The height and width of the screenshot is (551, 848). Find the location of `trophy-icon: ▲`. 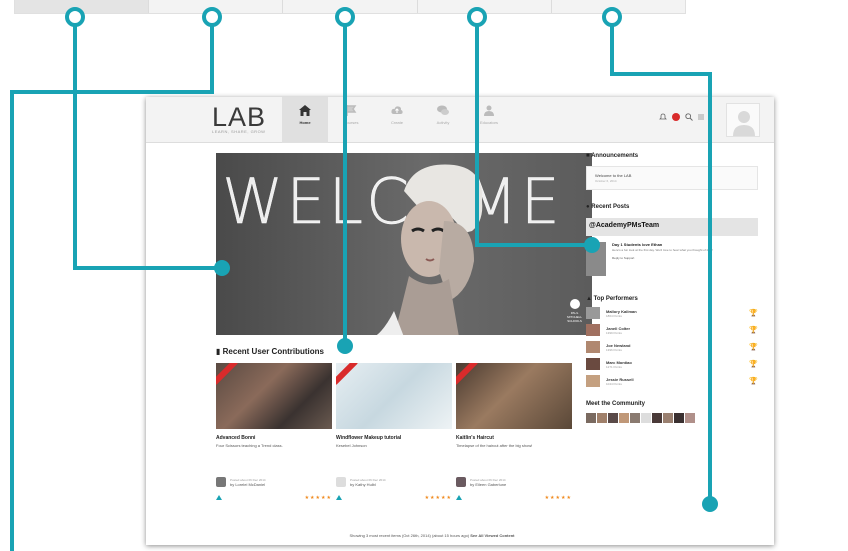

trophy-icon: ▲ is located at coordinates (589, 299).